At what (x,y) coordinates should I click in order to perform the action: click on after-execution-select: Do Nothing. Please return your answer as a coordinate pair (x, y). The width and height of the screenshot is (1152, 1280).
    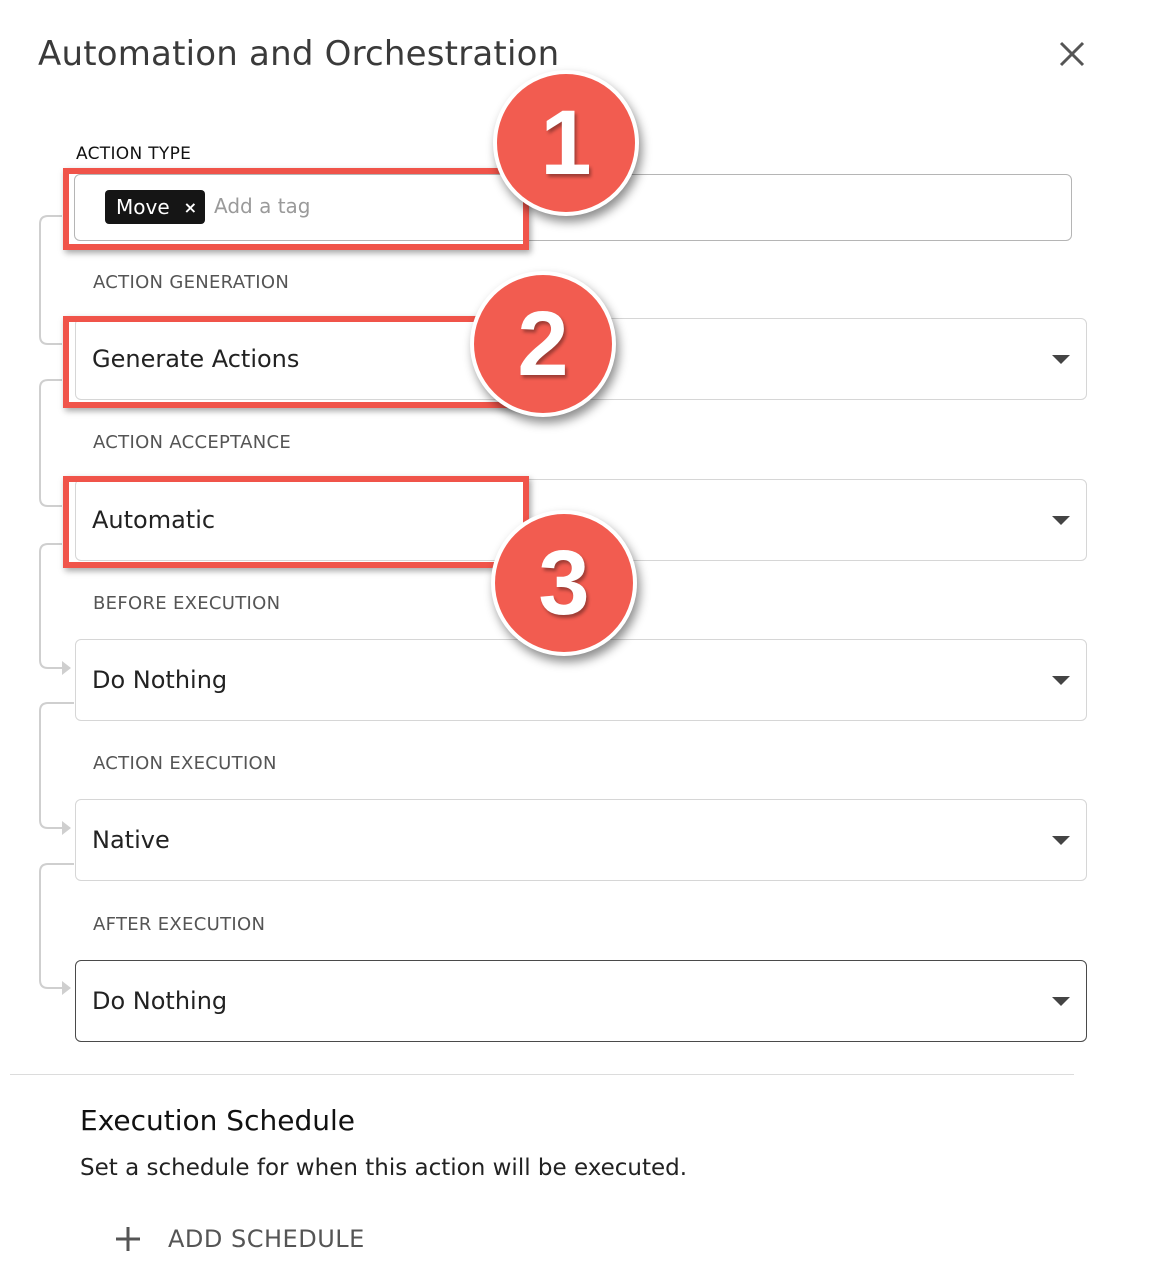
    Looking at the image, I should click on (581, 1001).